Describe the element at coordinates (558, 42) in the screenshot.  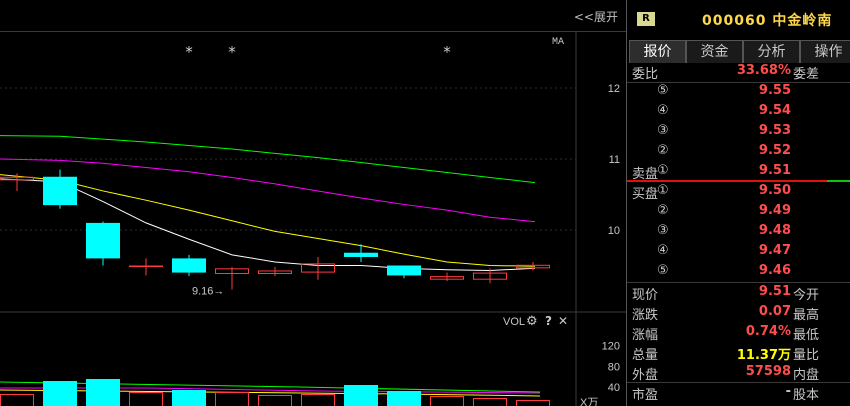
I see `ma-label: MA` at that location.